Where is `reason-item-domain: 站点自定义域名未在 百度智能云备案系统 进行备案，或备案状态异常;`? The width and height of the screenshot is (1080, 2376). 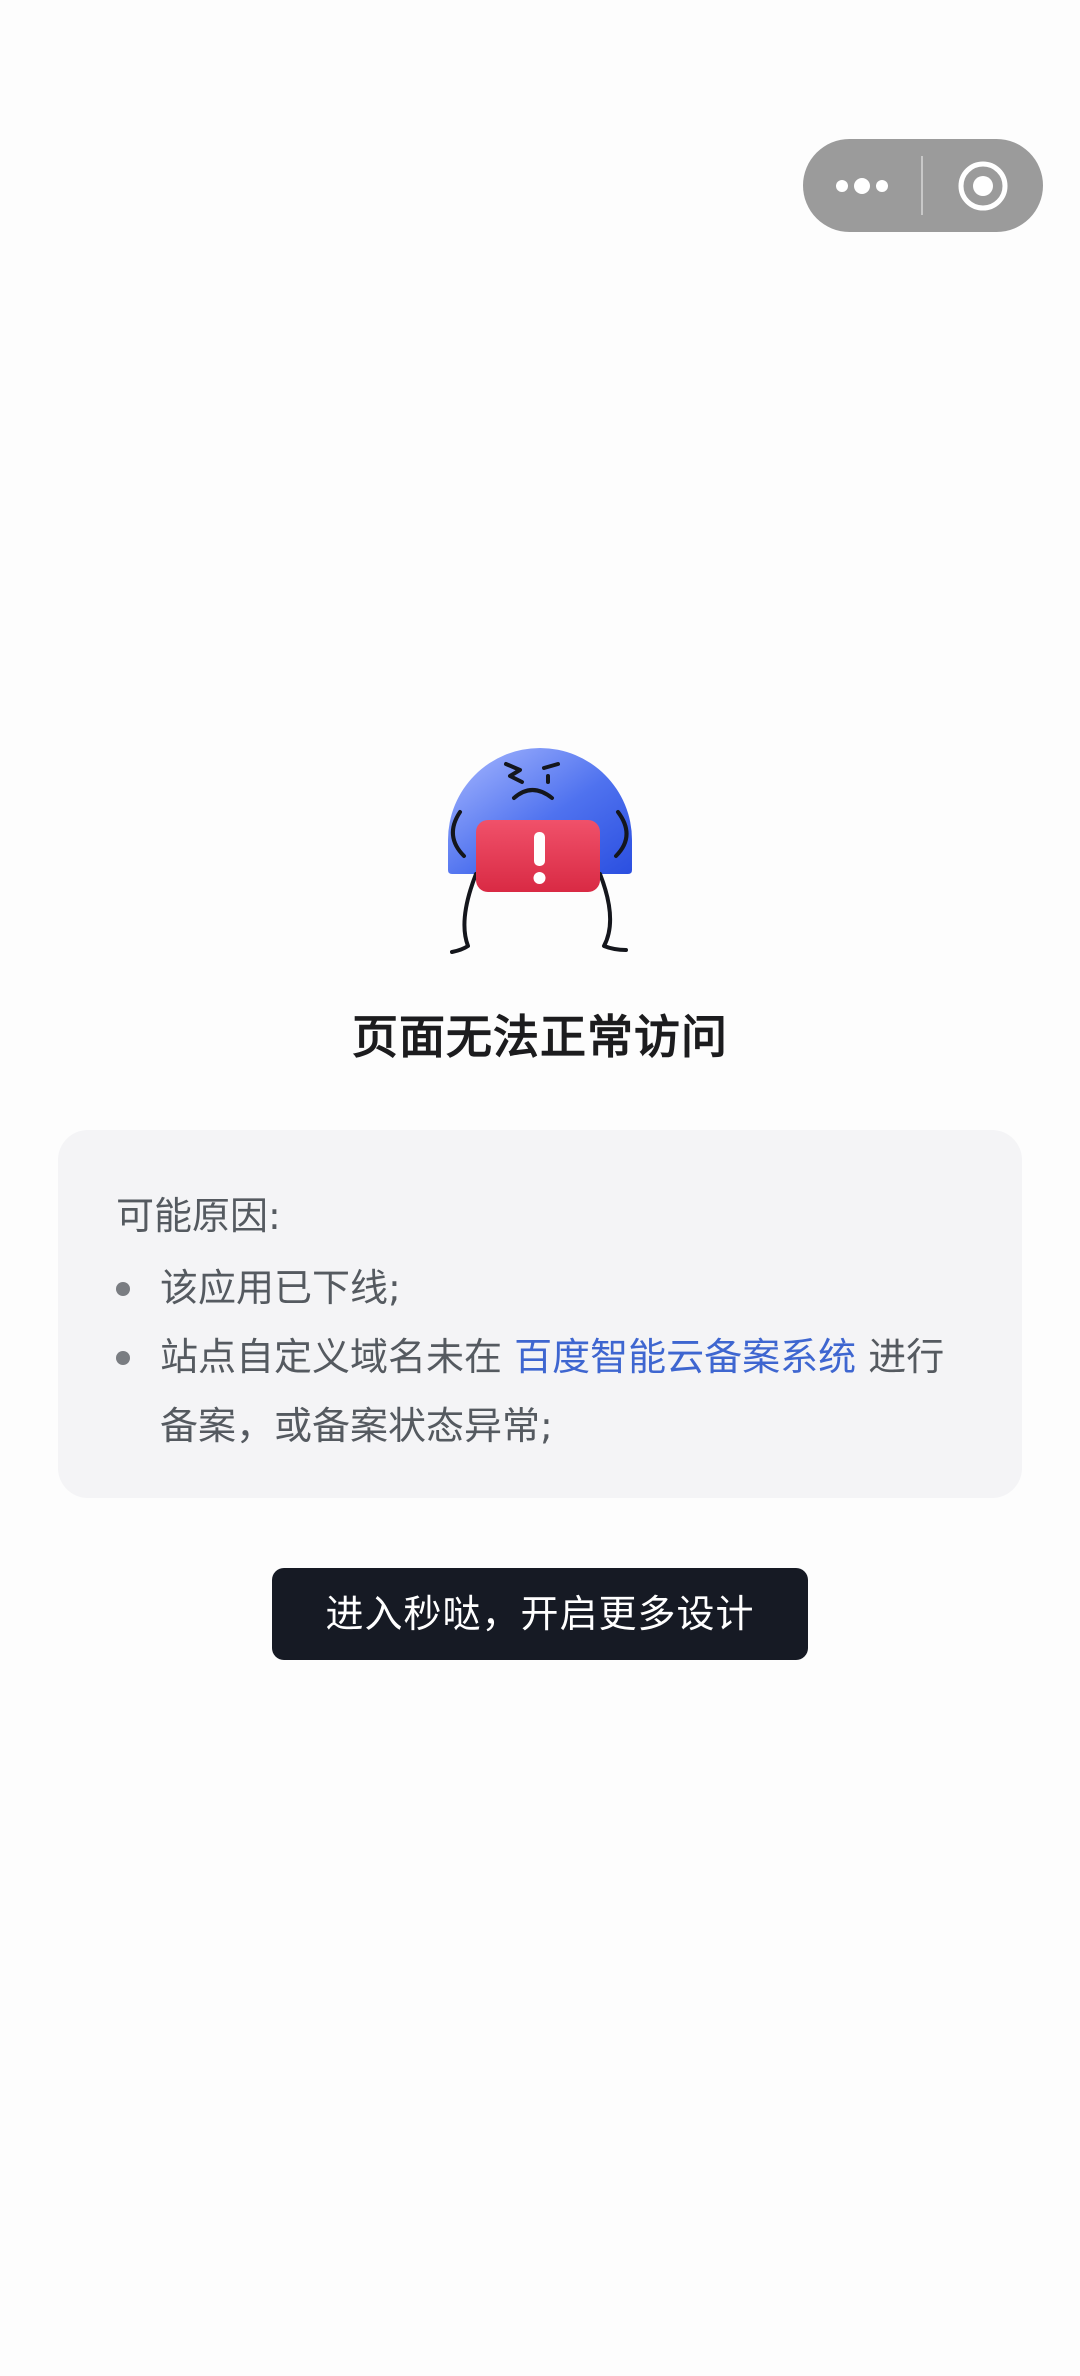 reason-item-domain: 站点自定义域名未在 百度智能云备案系统 进行备案，或备案状态异常; is located at coordinates (540, 1392).